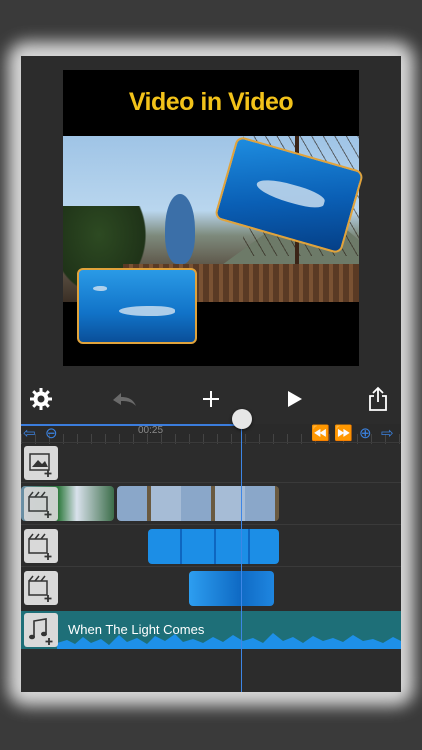  What do you see at coordinates (100, 288) in the screenshot?
I see `fish` at bounding box center [100, 288].